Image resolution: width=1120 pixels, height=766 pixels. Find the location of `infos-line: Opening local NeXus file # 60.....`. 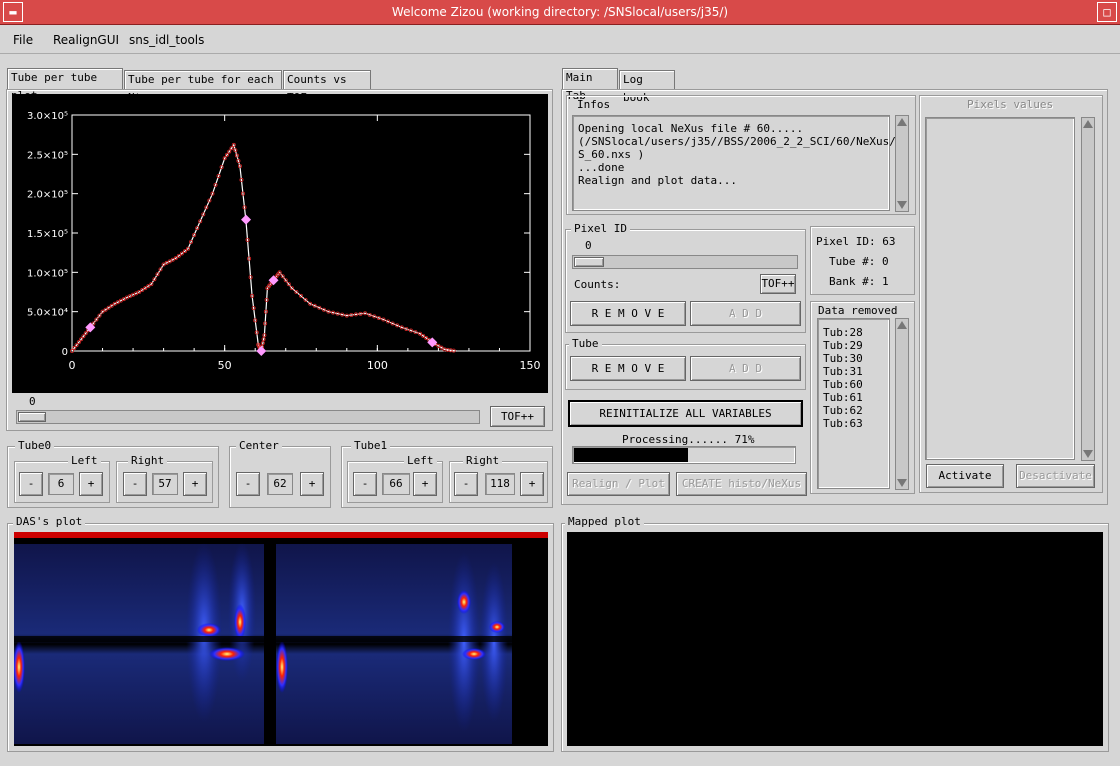

infos-line: Opening local NeXus file # 60..... is located at coordinates (691, 128).